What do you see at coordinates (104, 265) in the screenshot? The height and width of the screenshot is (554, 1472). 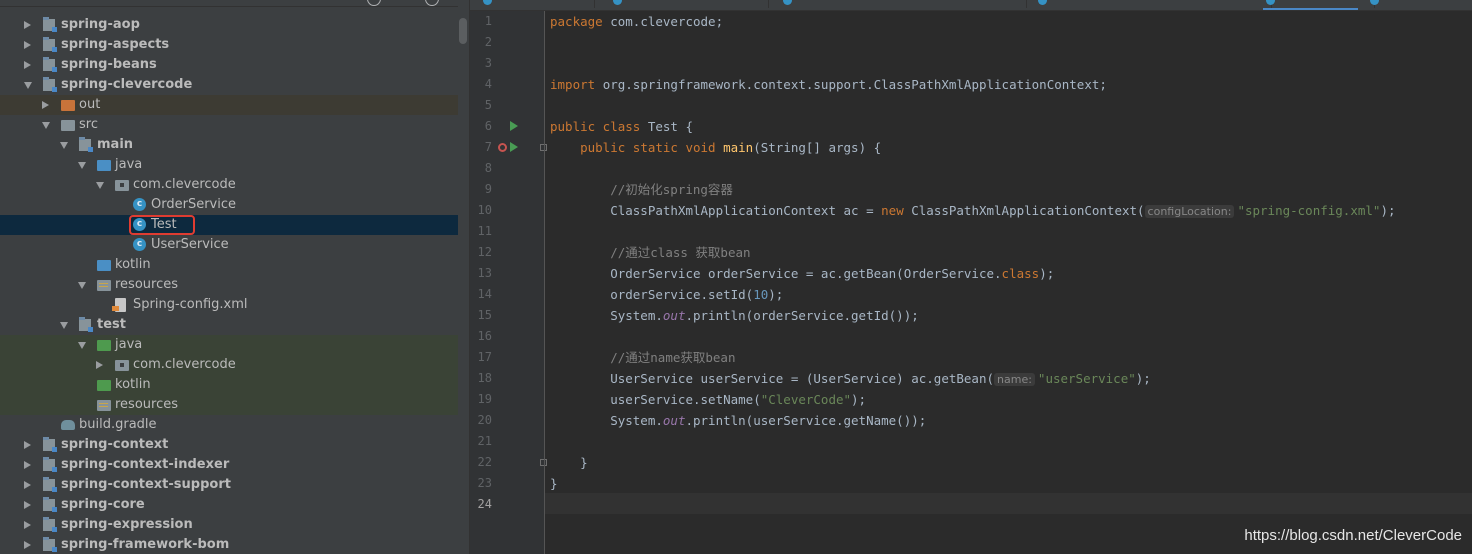 I see `folder-blue-icon` at bounding box center [104, 265].